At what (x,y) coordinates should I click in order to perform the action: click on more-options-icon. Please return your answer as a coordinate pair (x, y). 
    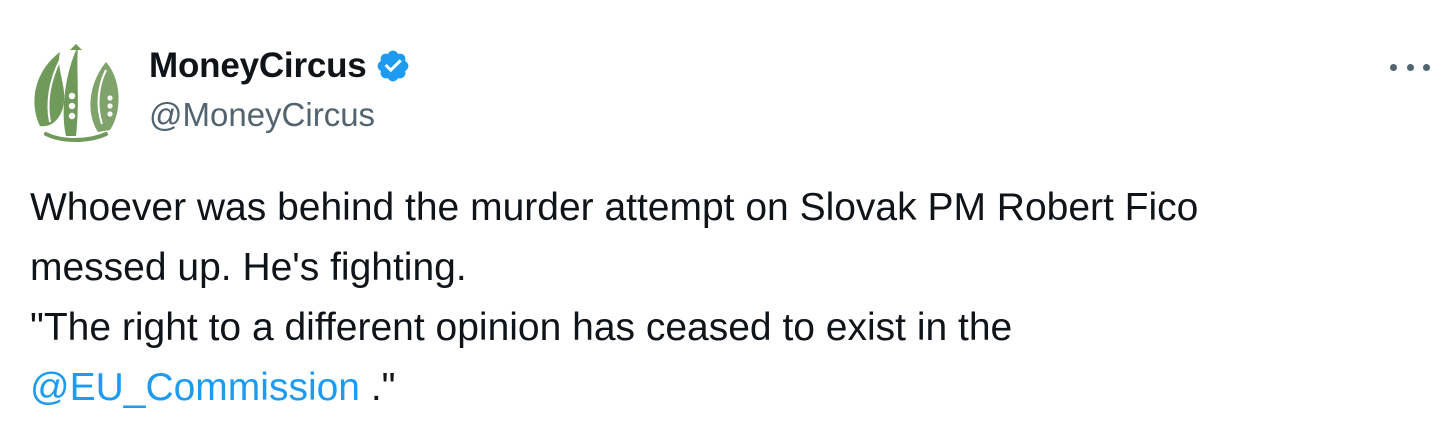
    Looking at the image, I should click on (1410, 67).